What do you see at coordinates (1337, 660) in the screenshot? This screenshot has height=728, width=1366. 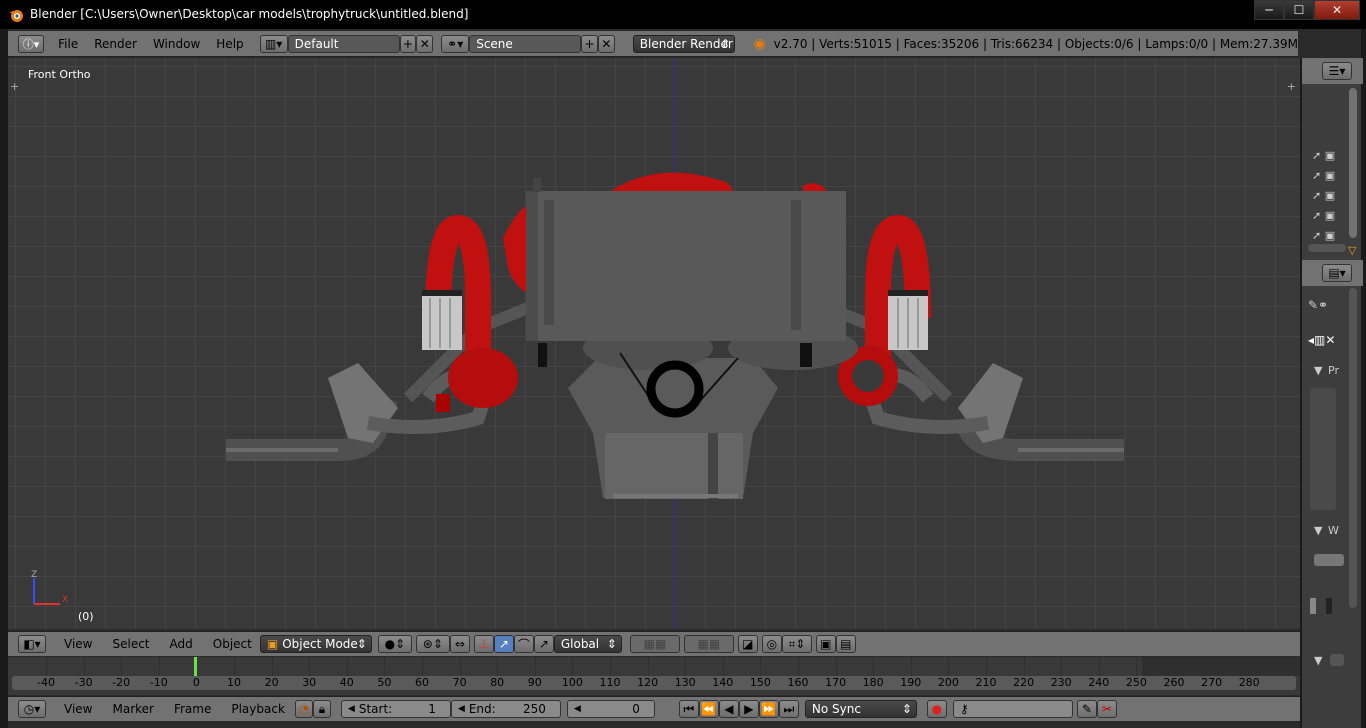 I see `panel-toggle` at bounding box center [1337, 660].